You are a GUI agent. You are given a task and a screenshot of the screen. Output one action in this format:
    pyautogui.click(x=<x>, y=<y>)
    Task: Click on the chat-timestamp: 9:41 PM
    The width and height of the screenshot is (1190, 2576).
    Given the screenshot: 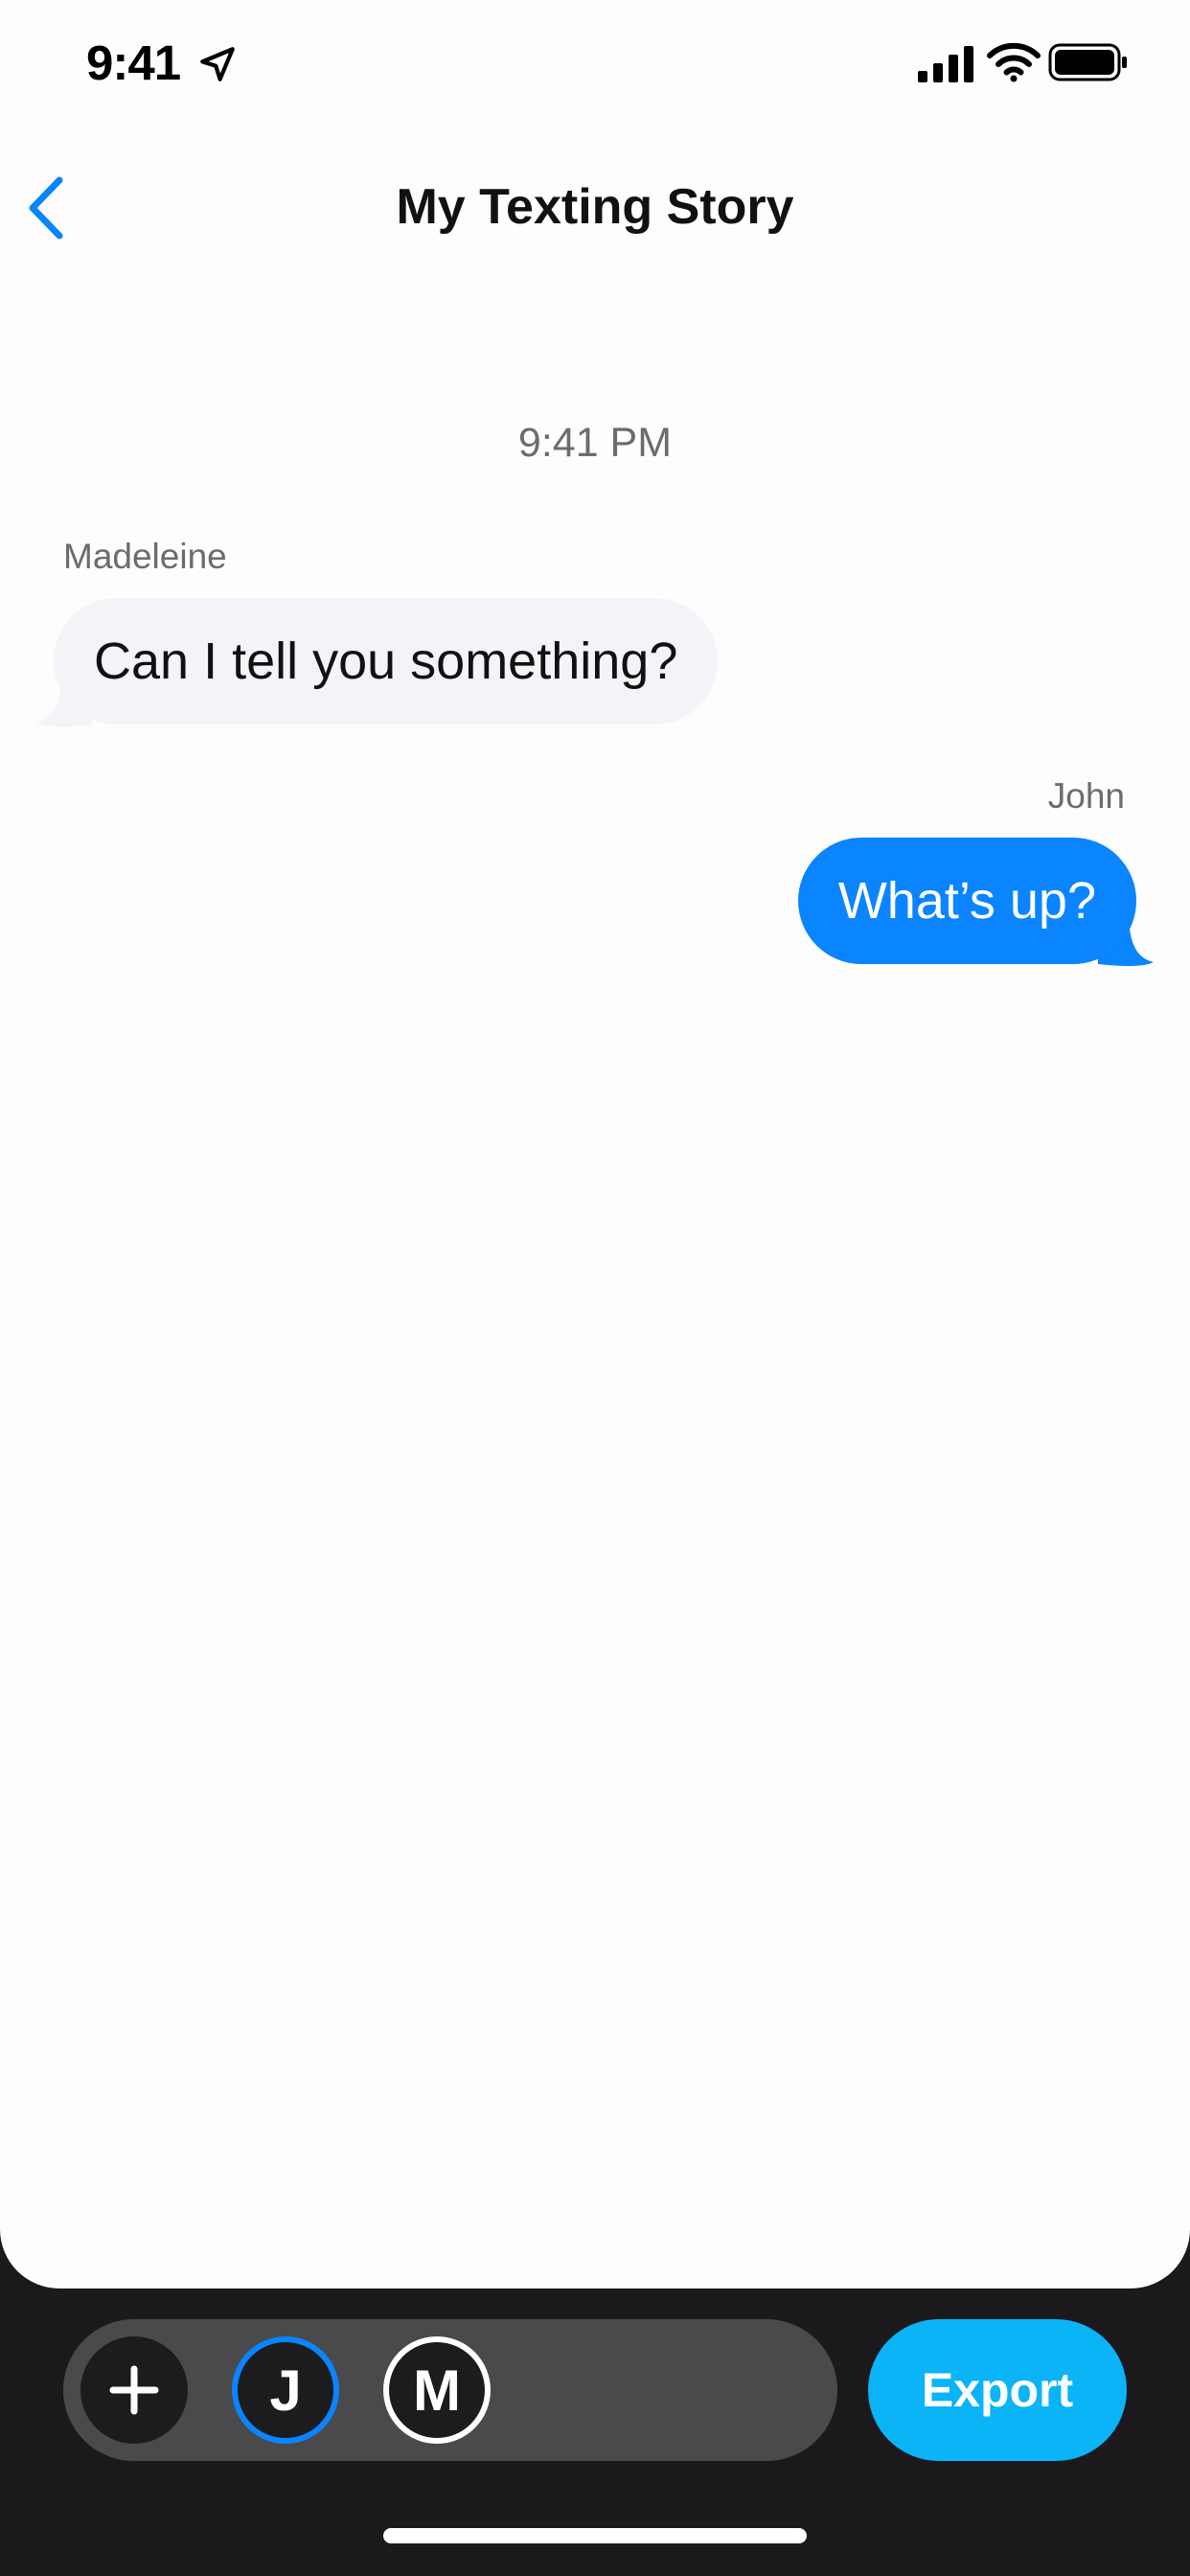 What is the action you would take?
    pyautogui.click(x=595, y=443)
    